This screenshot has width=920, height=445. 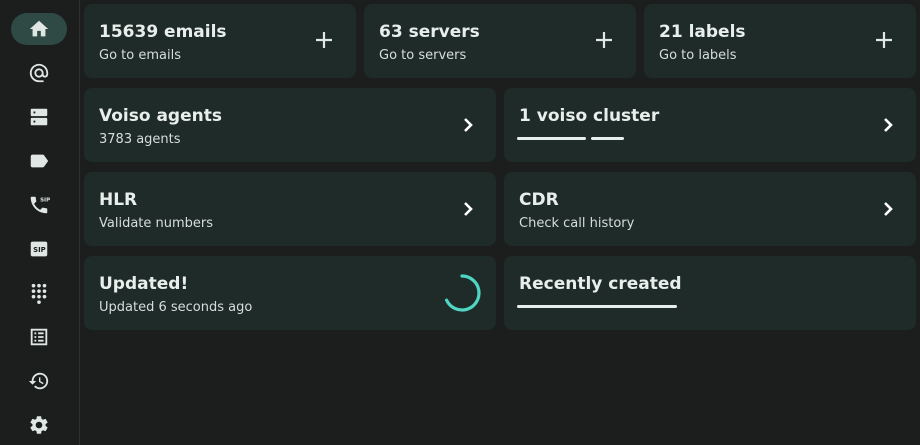 I want to click on list-icon, so click(x=39, y=337).